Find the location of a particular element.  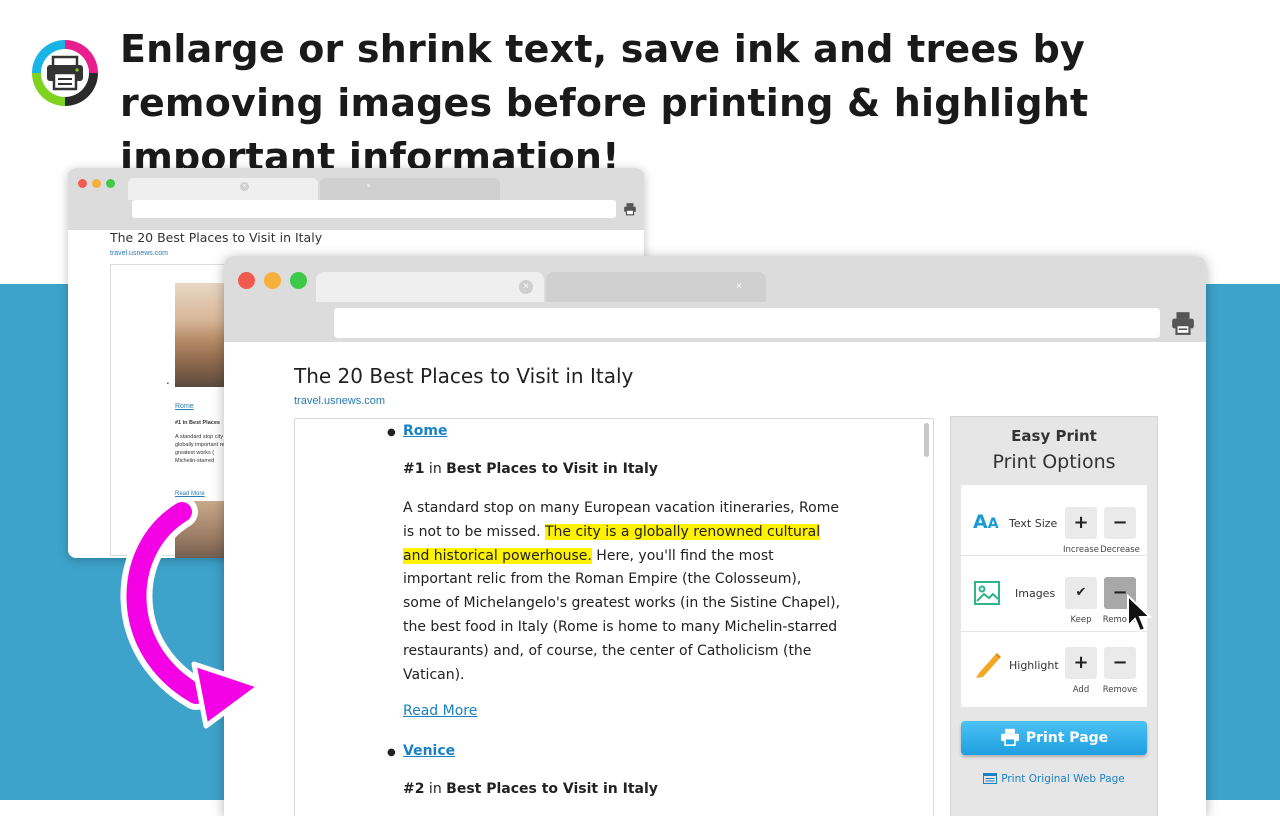

images-row: Images ✔ − Keep Remove is located at coordinates (1054, 596).